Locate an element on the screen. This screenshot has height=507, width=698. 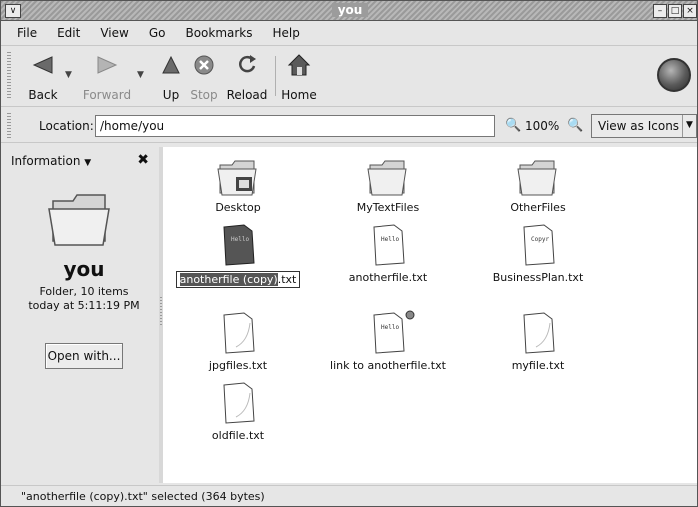
home-icon is located at coordinates (299, 65).